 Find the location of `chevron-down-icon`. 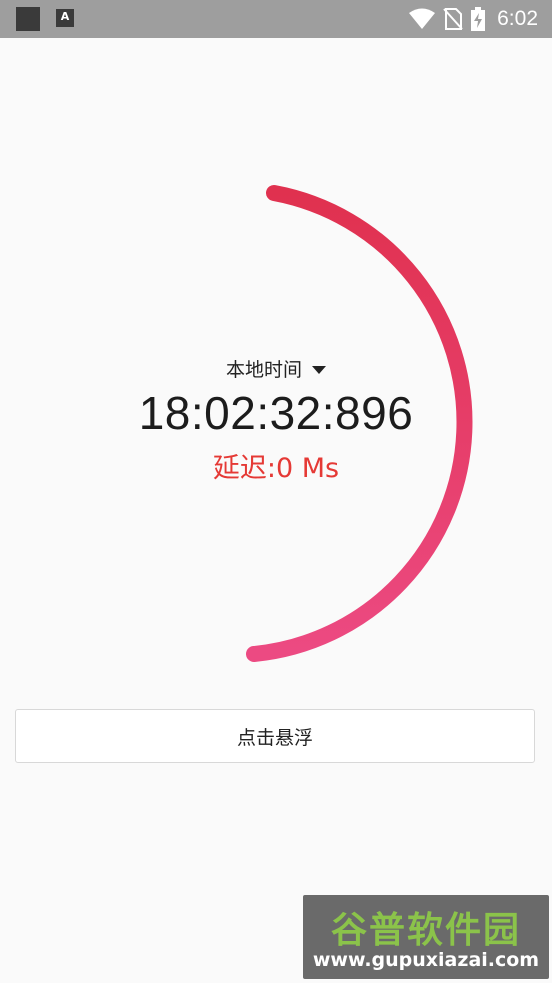

chevron-down-icon is located at coordinates (319, 369).